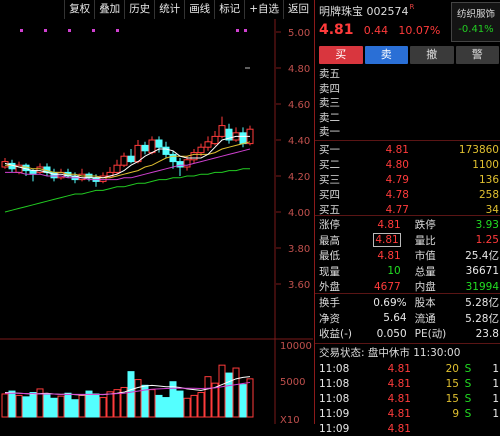 This screenshot has width=500, height=436. I want to click on sector-box: 纺织服饰 -0.41%, so click(475, 22).